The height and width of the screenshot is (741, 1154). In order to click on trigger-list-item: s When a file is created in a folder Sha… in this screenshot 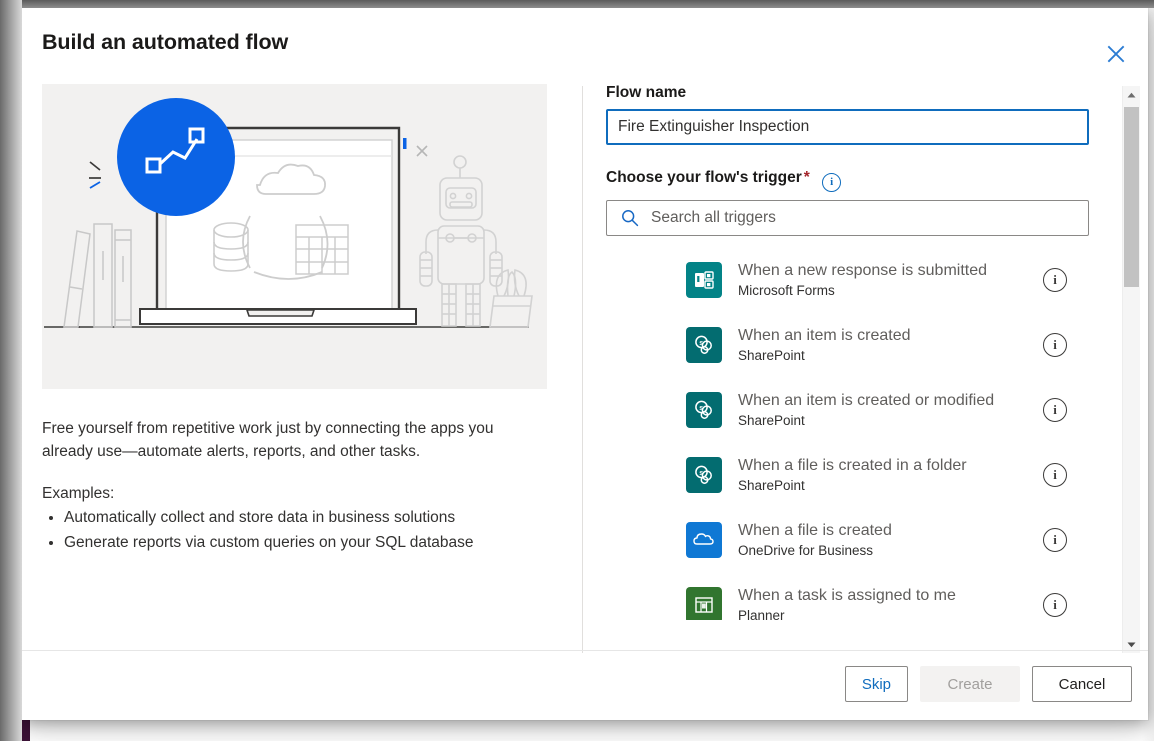, I will do `click(847, 475)`.